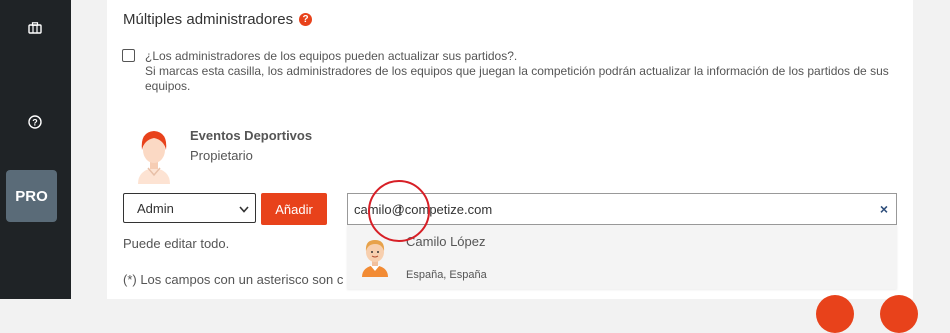 Image resolution: width=950 pixels, height=333 pixels. Describe the element at coordinates (306, 19) in the screenshot. I see `help-icon: ?` at that location.